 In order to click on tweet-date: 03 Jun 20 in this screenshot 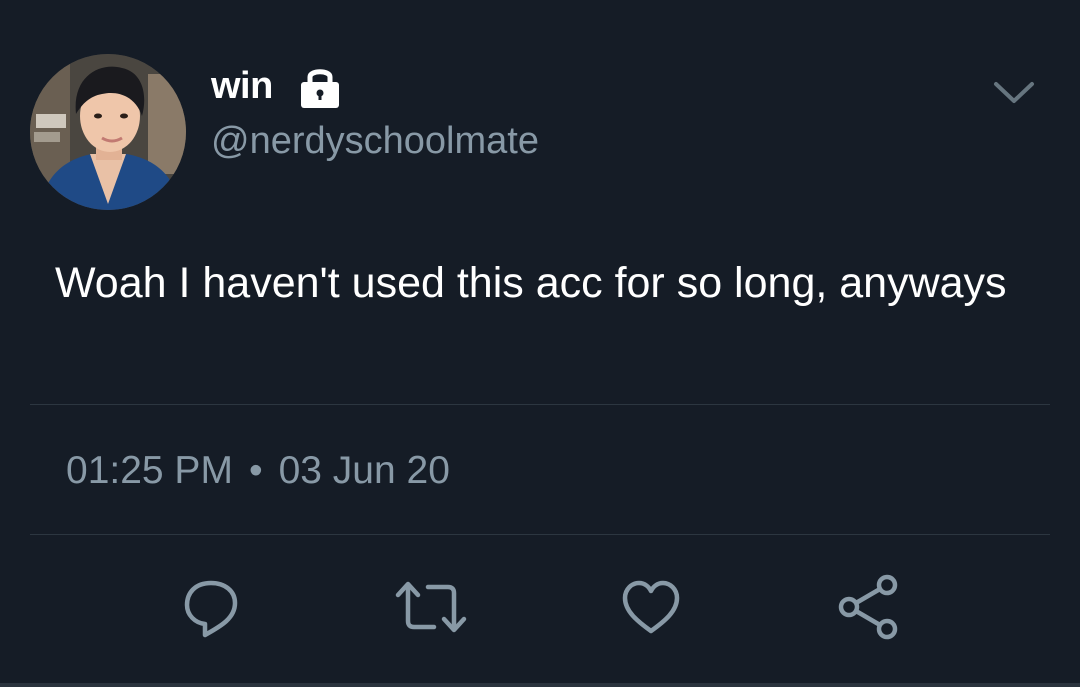, I will do `click(364, 470)`.